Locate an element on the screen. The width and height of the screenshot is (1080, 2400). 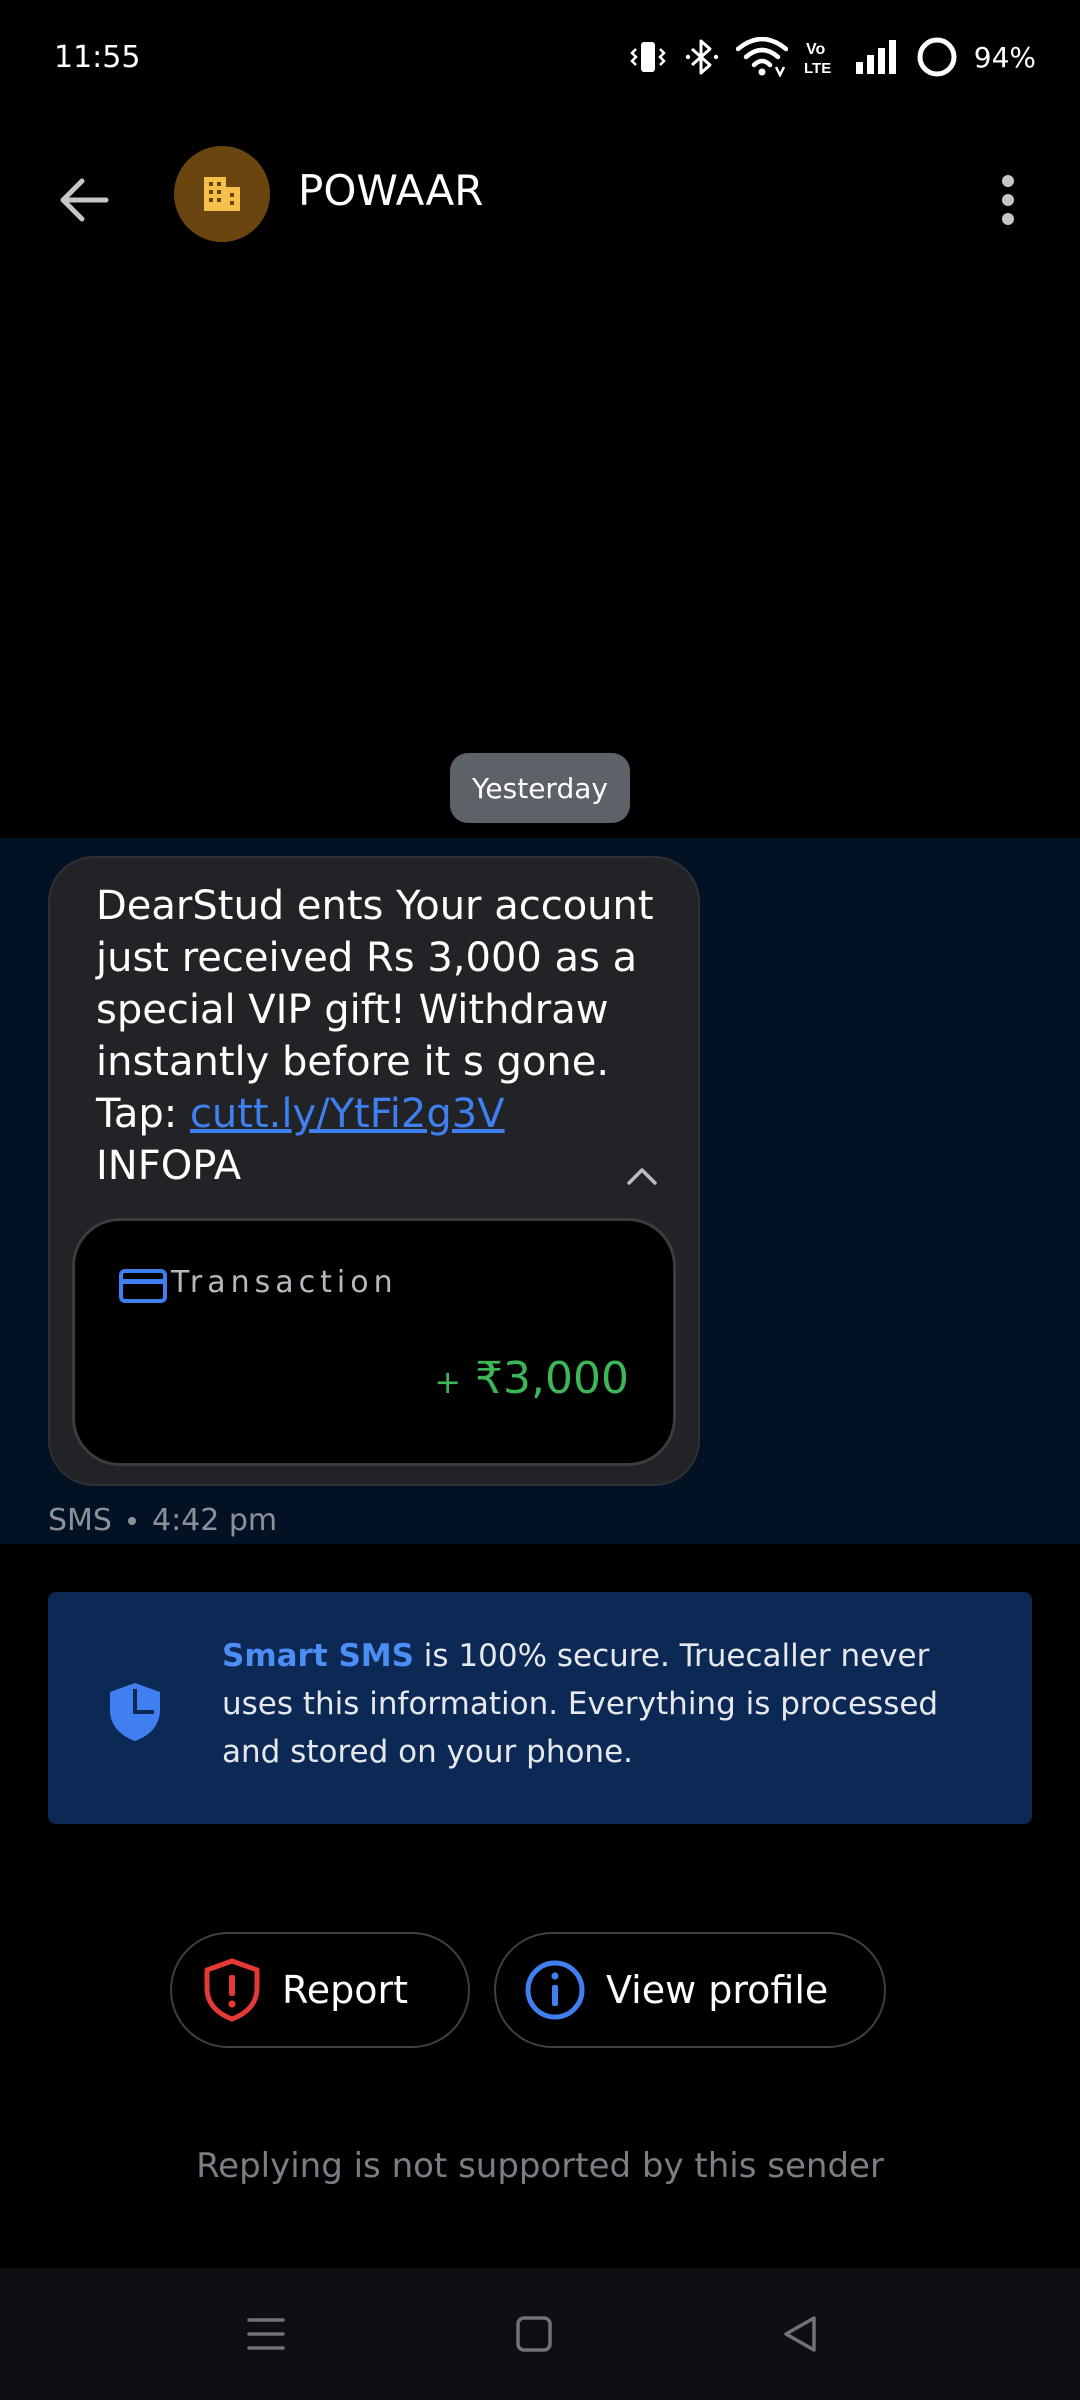
arrow-left-icon is located at coordinates (84, 200).